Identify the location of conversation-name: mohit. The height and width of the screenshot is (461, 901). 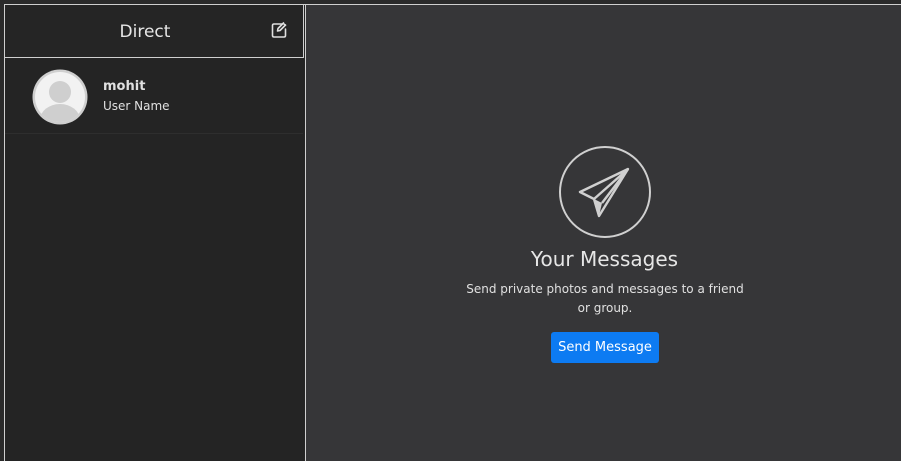
(124, 86).